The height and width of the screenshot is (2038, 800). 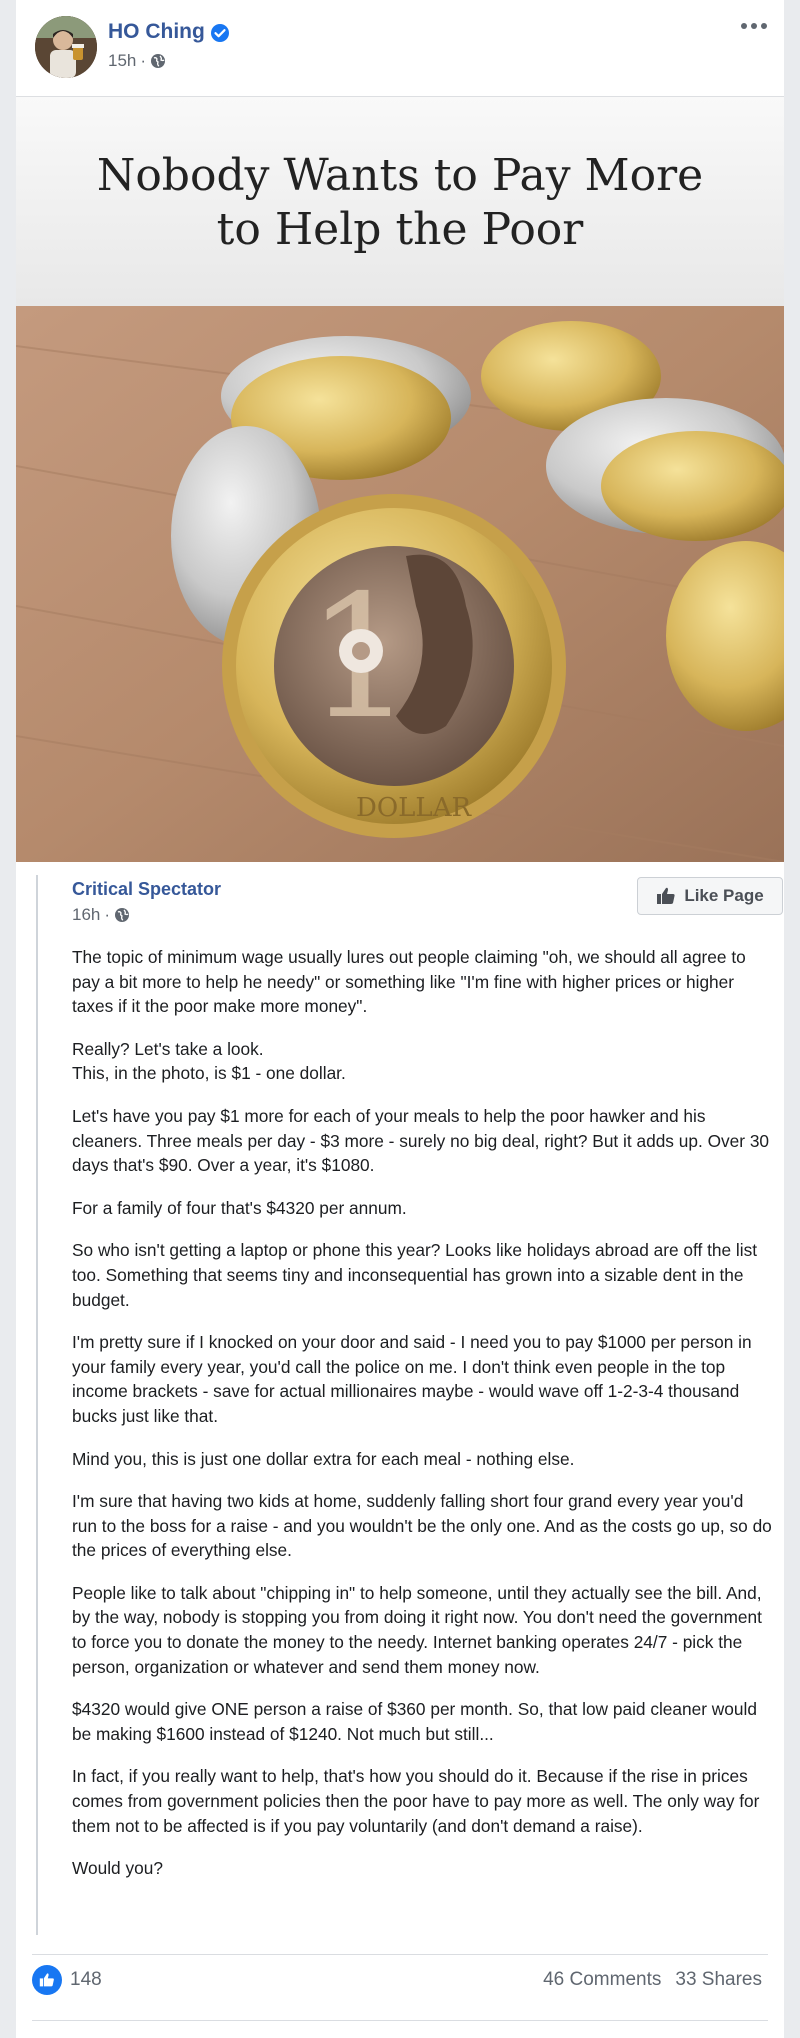 What do you see at coordinates (67, 1979) in the screenshot?
I see `reactions-summary: 148` at bounding box center [67, 1979].